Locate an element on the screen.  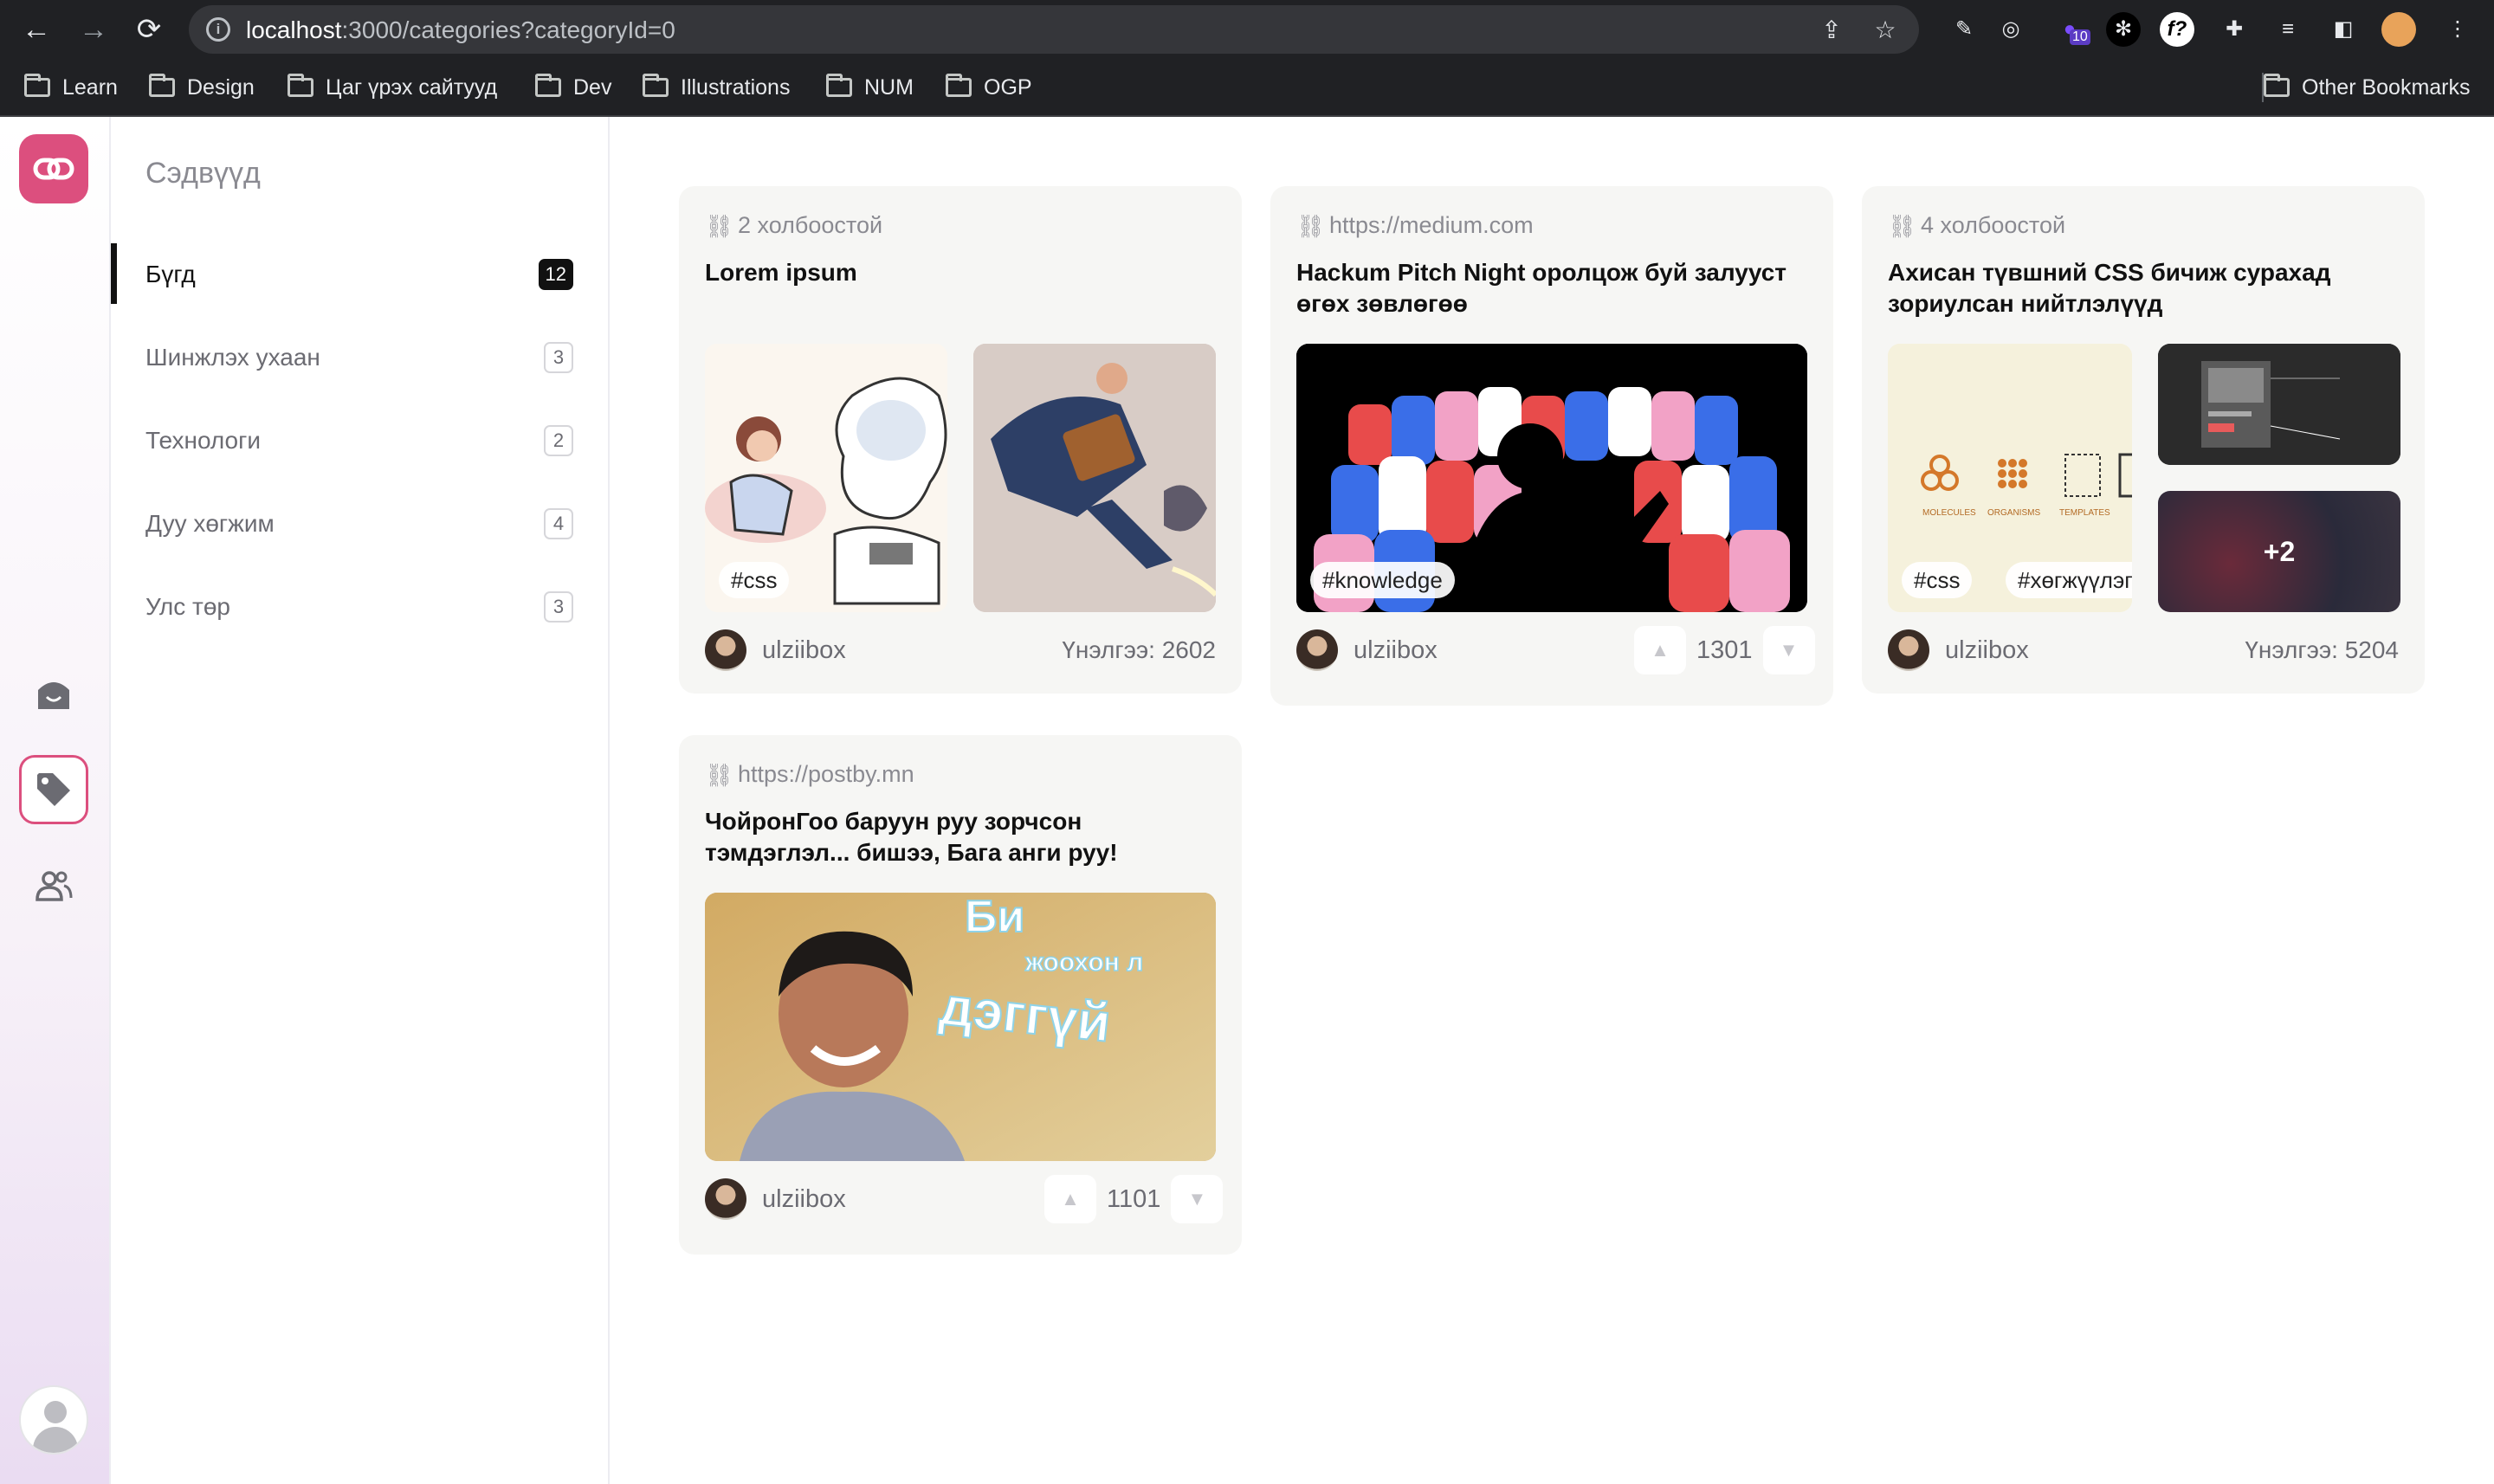
extension-badge-icon: ● 10 is located at coordinates (2071, 29).